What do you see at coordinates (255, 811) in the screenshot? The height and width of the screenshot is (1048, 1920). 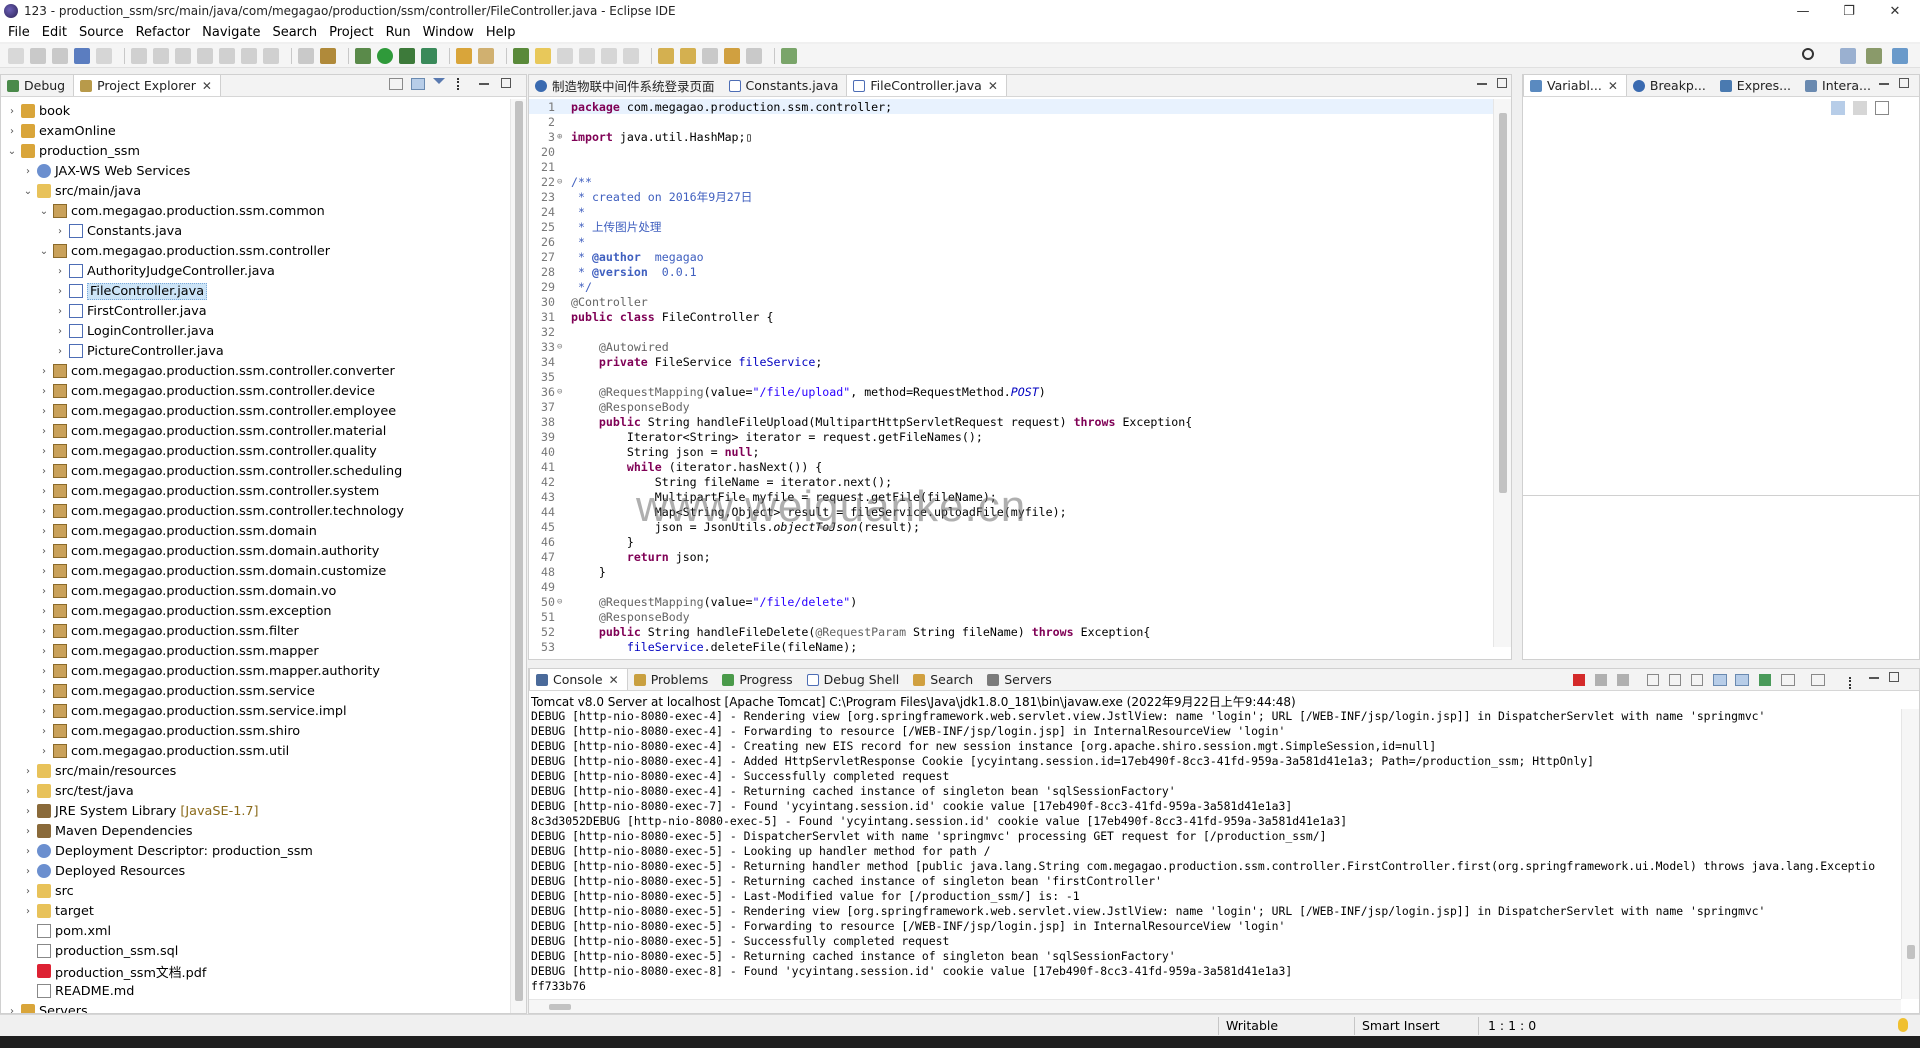 I see `tree-item: › JRE System Library [JavaSE-1.7]` at bounding box center [255, 811].